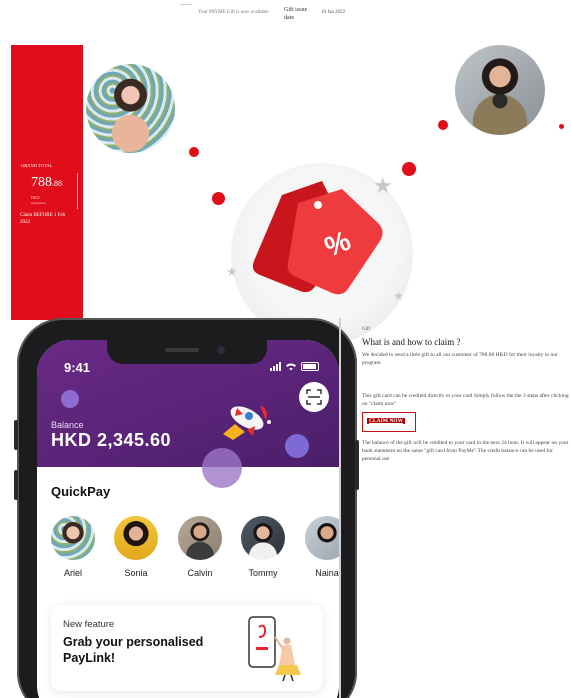  What do you see at coordinates (111, 440) in the screenshot?
I see `balance-value: HKD 2,345.60` at bounding box center [111, 440].